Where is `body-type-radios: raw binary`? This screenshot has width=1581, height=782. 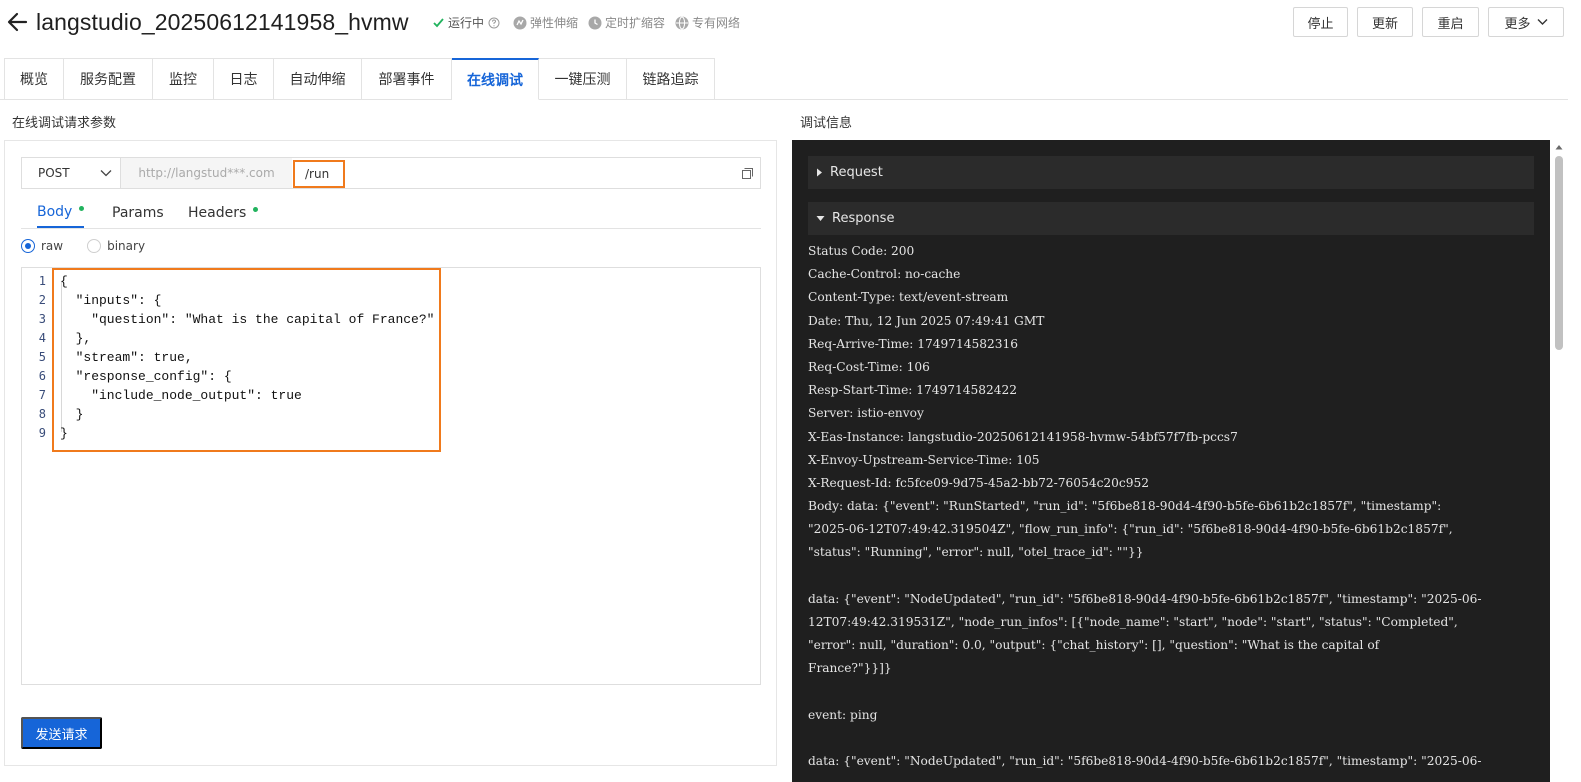
body-type-radios: raw binary is located at coordinates (95, 246).